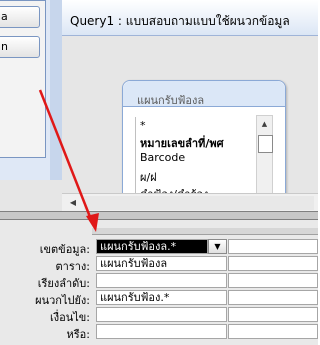 This screenshot has width=320, height=345. I want to click on arrow-head-icon, so click(92, 222).